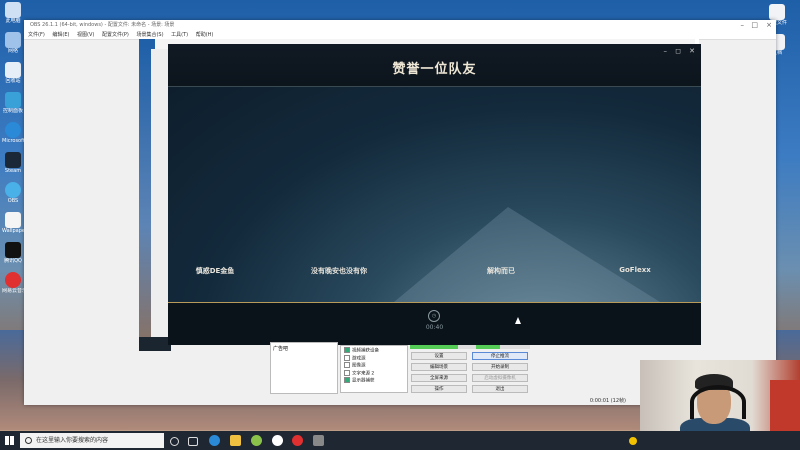  I want to click on source-item: 游戏源, so click(374, 358).